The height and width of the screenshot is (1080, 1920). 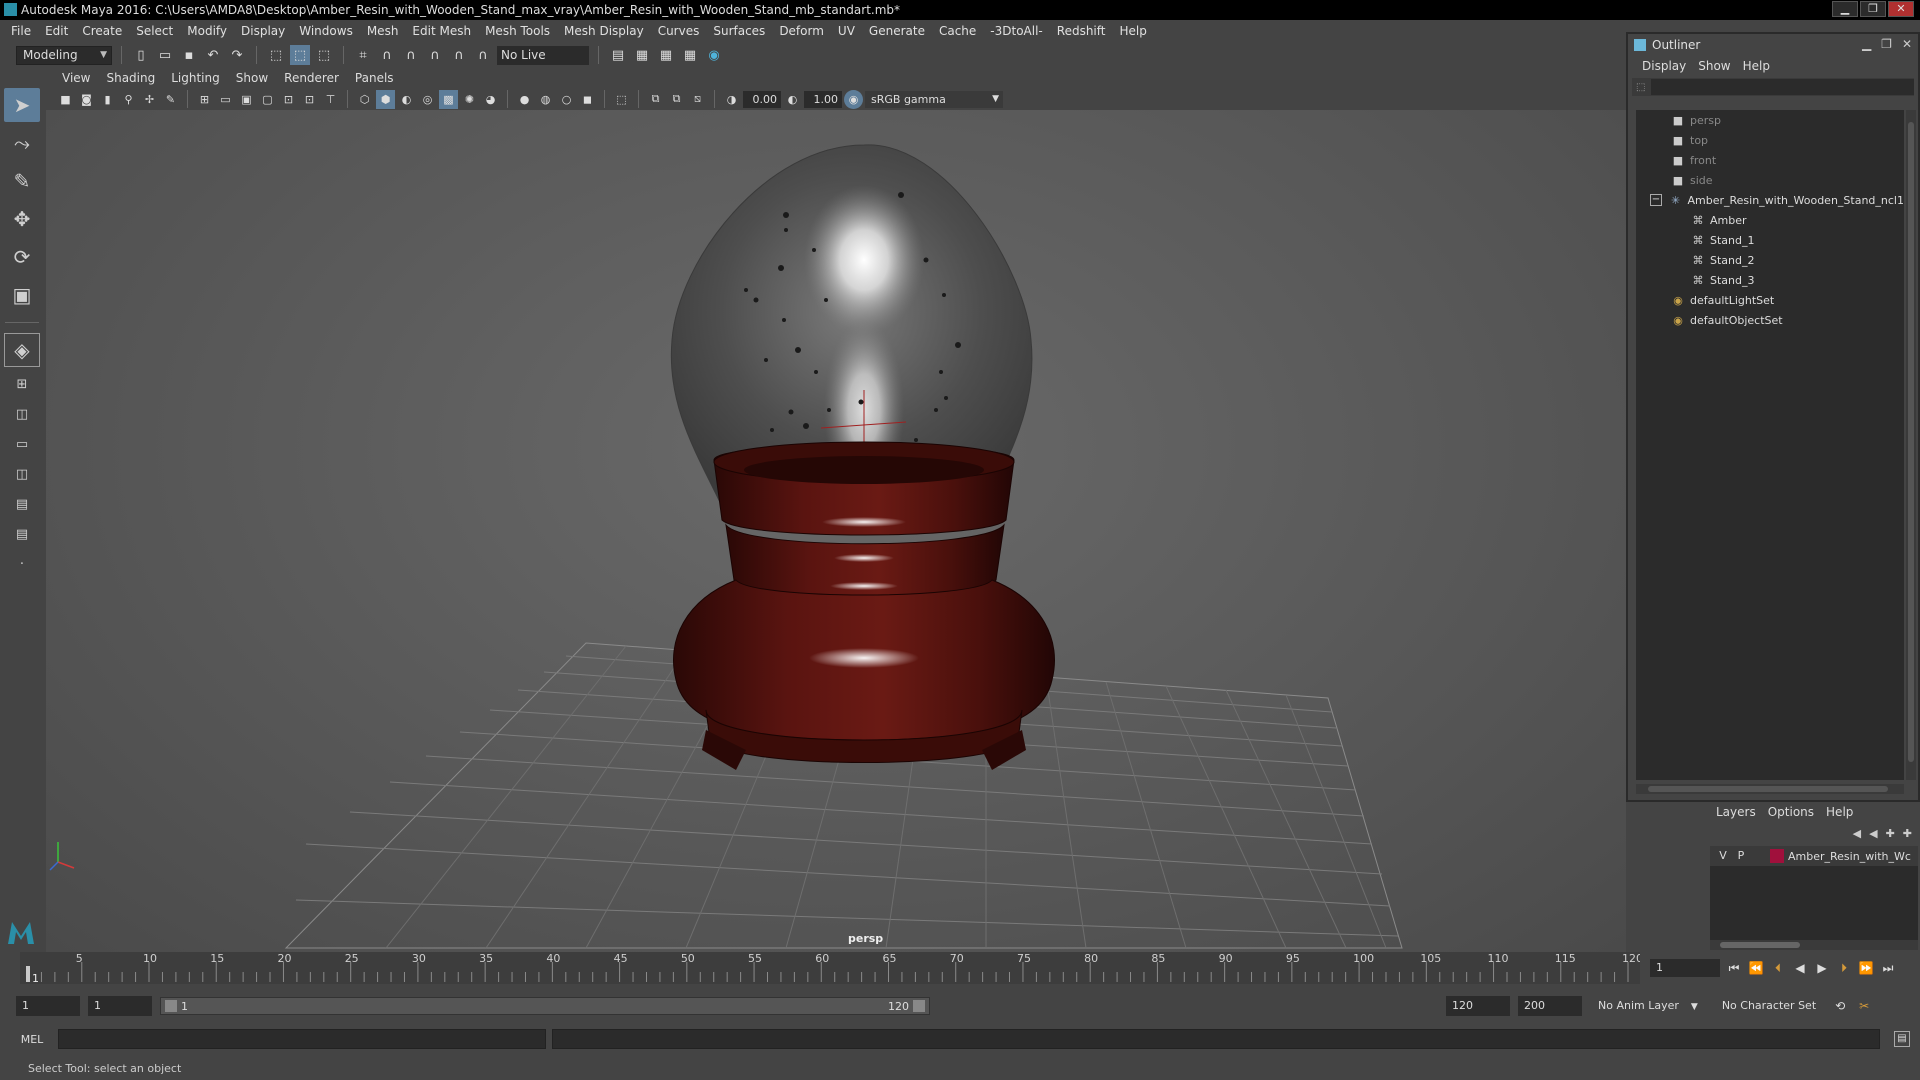 I want to click on menu-deform: Deform, so click(x=801, y=31).